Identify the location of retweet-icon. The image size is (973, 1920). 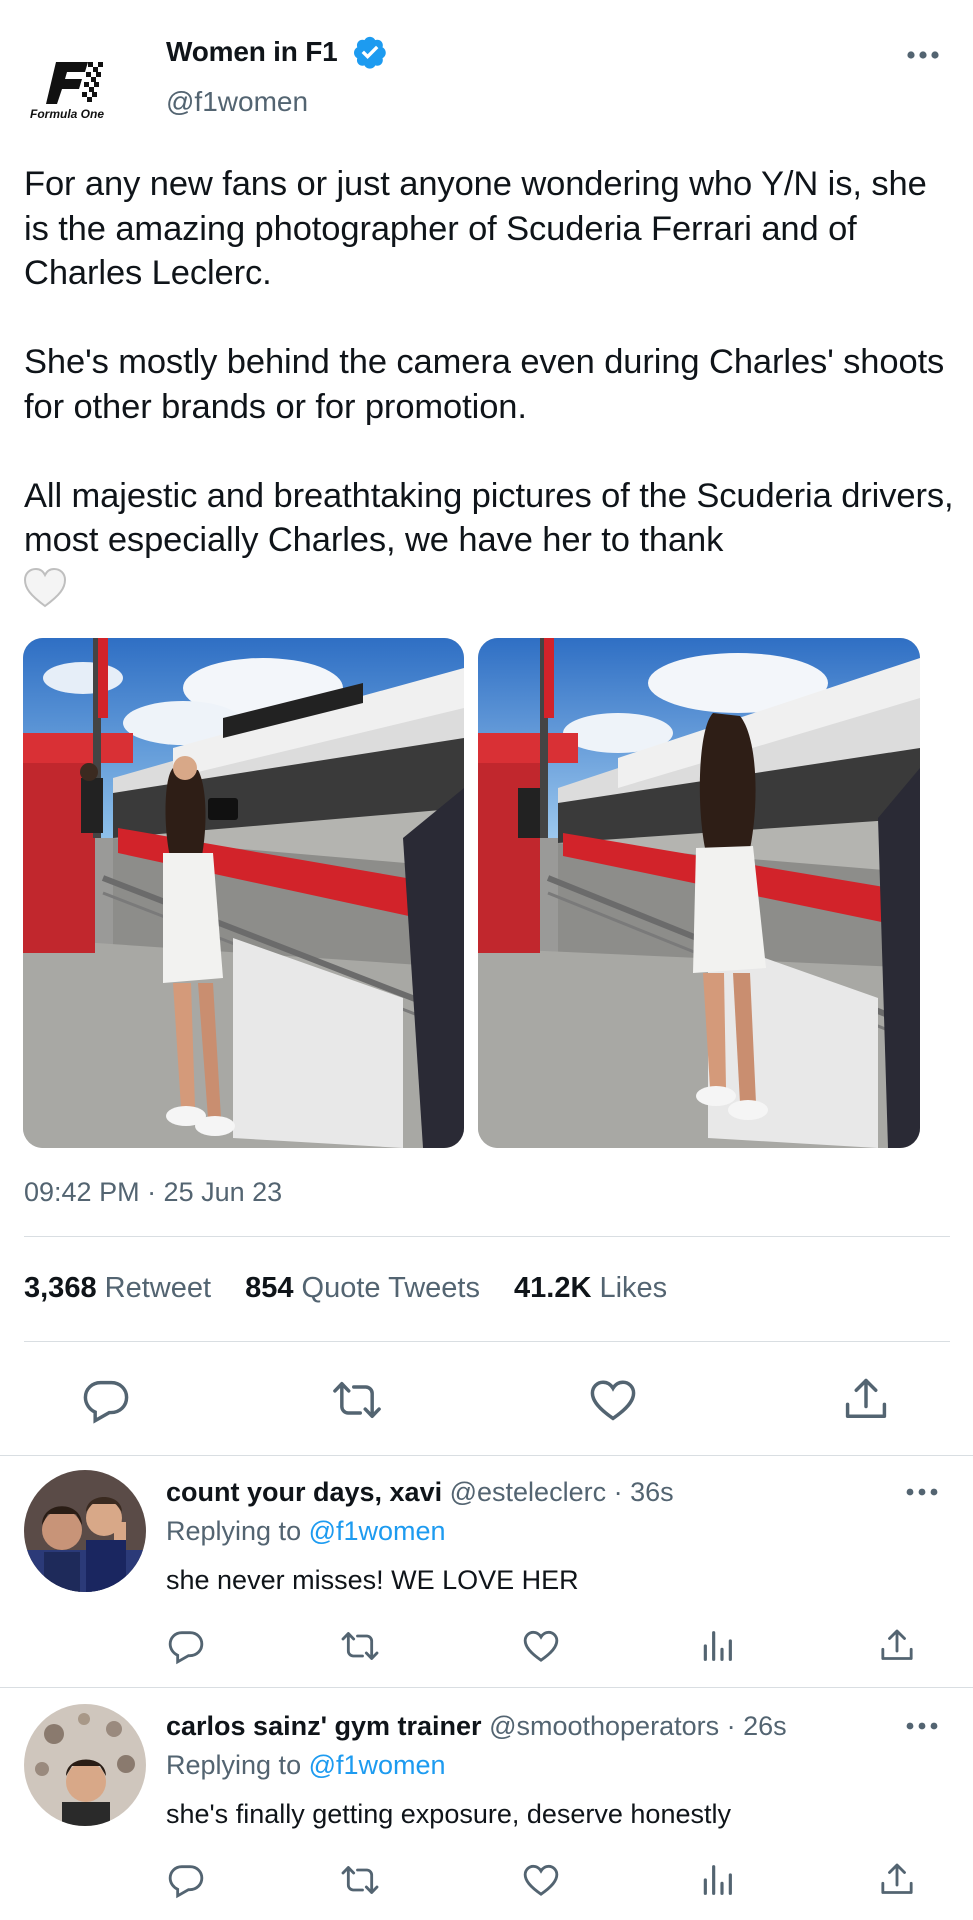
(357, 1400).